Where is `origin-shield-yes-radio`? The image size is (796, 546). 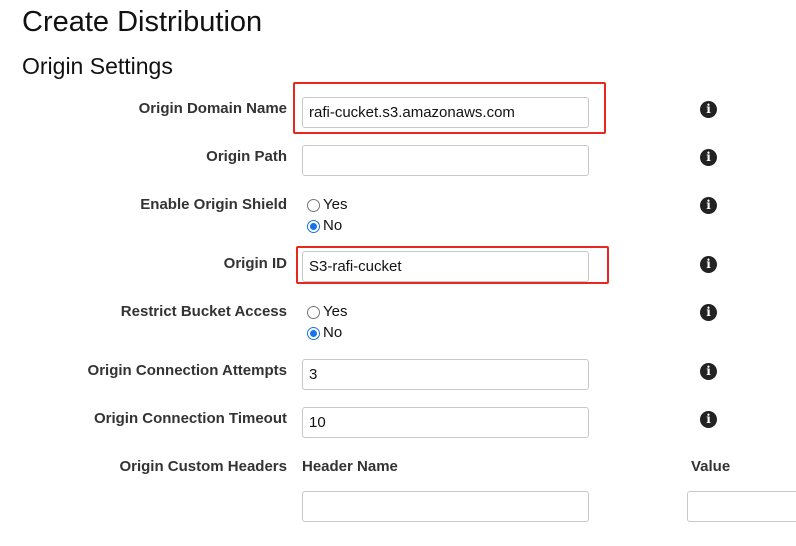
origin-shield-yes-radio is located at coordinates (313, 205).